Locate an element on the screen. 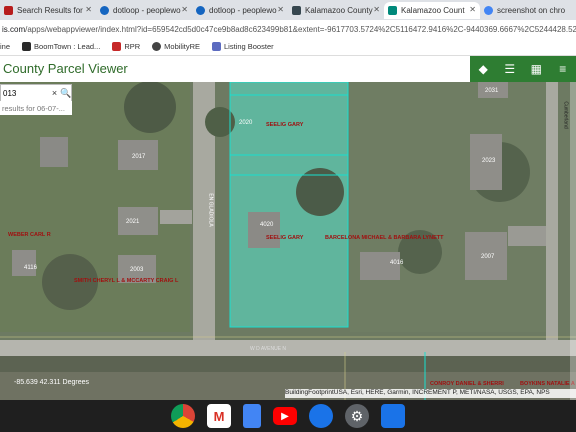 Image resolution: width=576 pixels, height=432 pixels. mobilityre-icon is located at coordinates (157, 46).